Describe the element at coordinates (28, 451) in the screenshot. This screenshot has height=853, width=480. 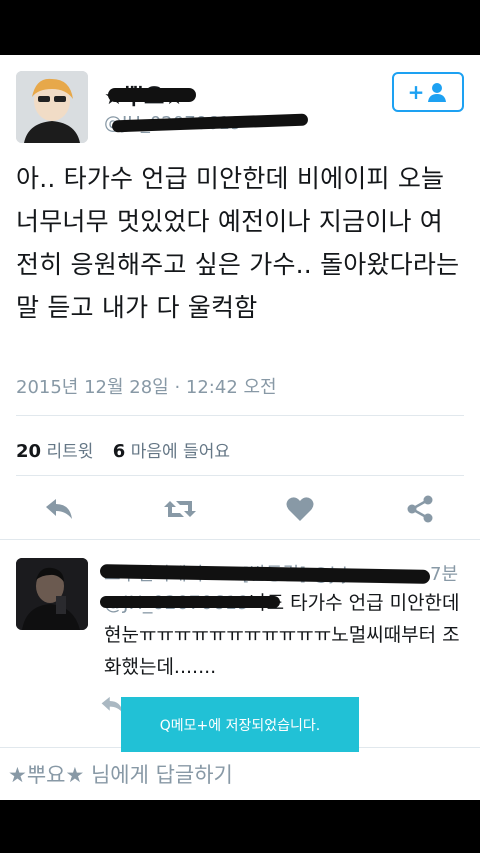
I see `retweets-count: 20` at that location.